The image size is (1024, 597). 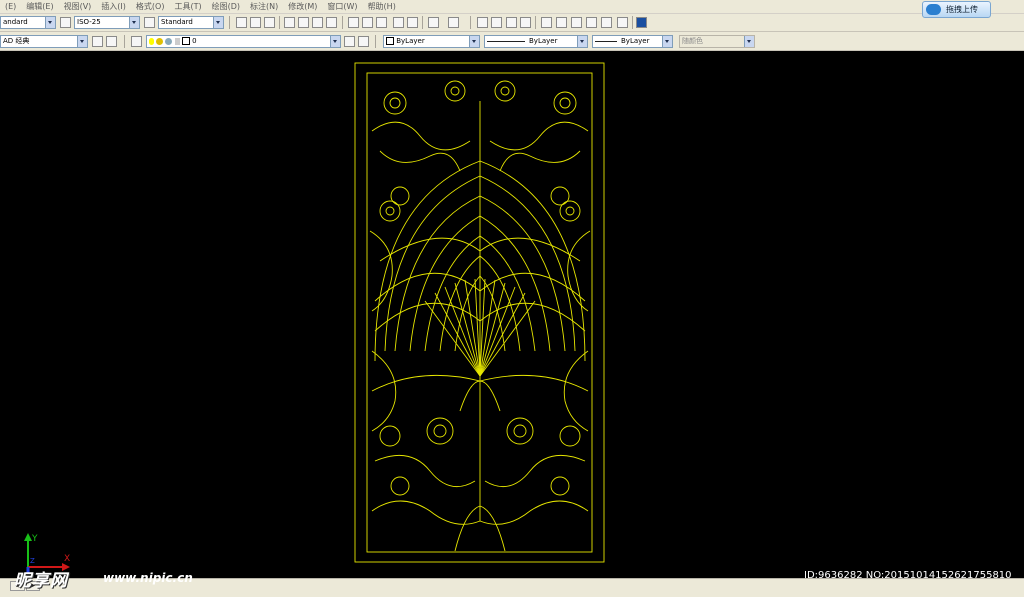 What do you see at coordinates (150, 6) in the screenshot?
I see `menu-item-format: 格式(O)` at bounding box center [150, 6].